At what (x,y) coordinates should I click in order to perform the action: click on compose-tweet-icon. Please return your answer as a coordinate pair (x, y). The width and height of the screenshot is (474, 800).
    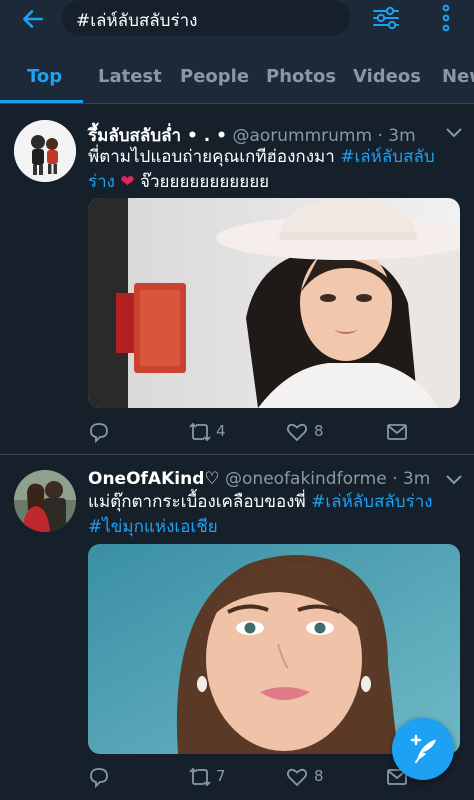
    Looking at the image, I should click on (423, 748).